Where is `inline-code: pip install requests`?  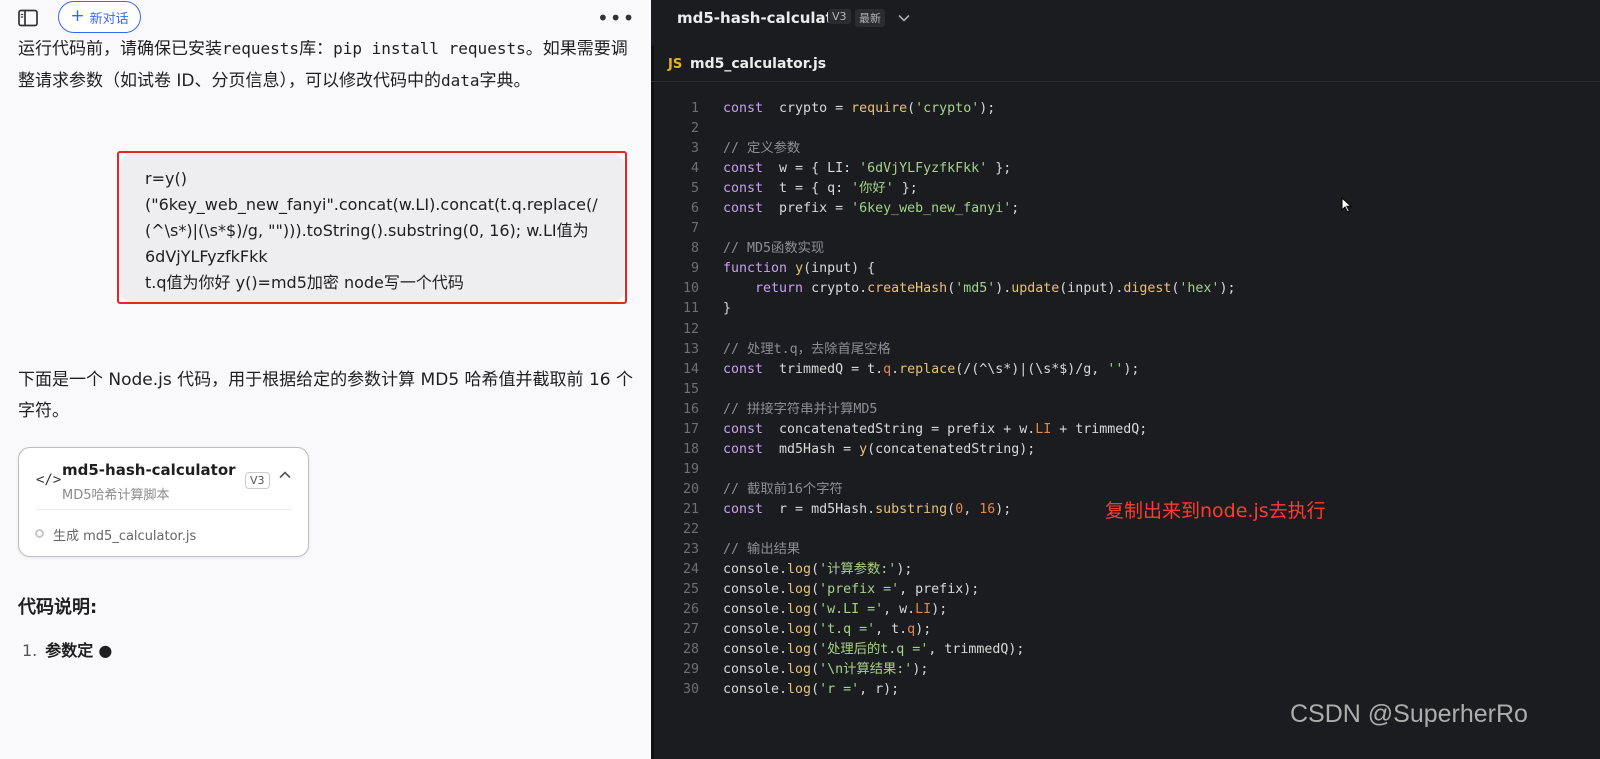 inline-code: pip install requests is located at coordinates (429, 48).